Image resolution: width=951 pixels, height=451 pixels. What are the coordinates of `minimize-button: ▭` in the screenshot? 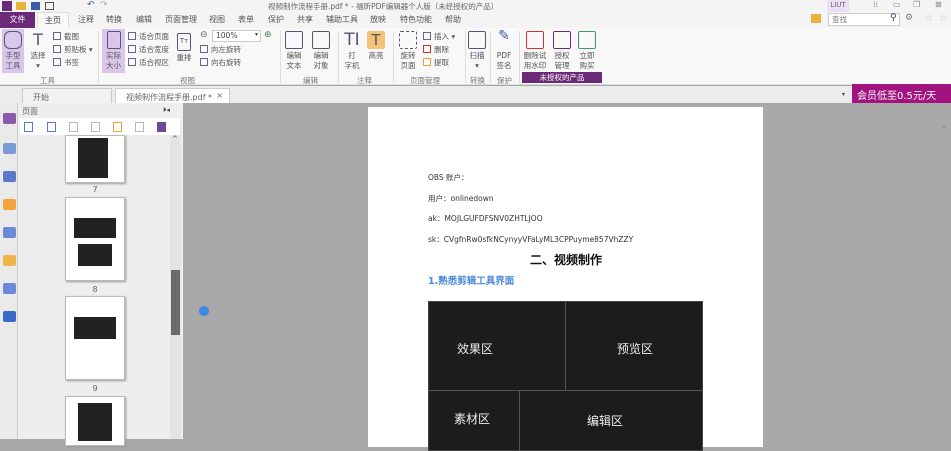 It's located at (897, 4).